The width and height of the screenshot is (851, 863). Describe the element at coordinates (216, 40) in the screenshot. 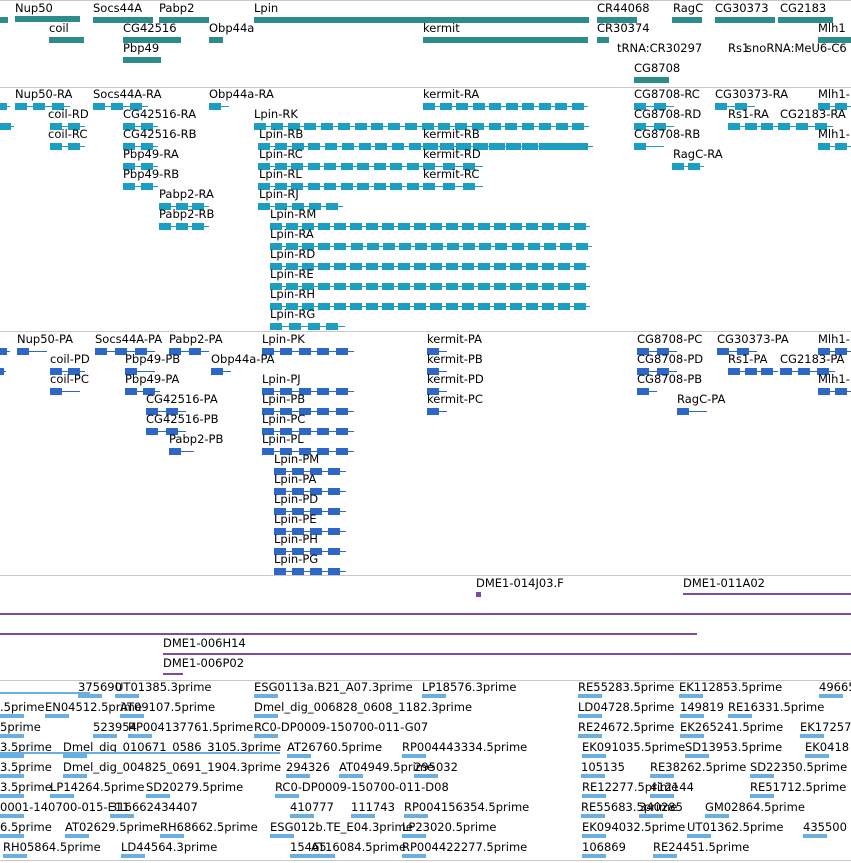

I see `gene-obp44a` at that location.